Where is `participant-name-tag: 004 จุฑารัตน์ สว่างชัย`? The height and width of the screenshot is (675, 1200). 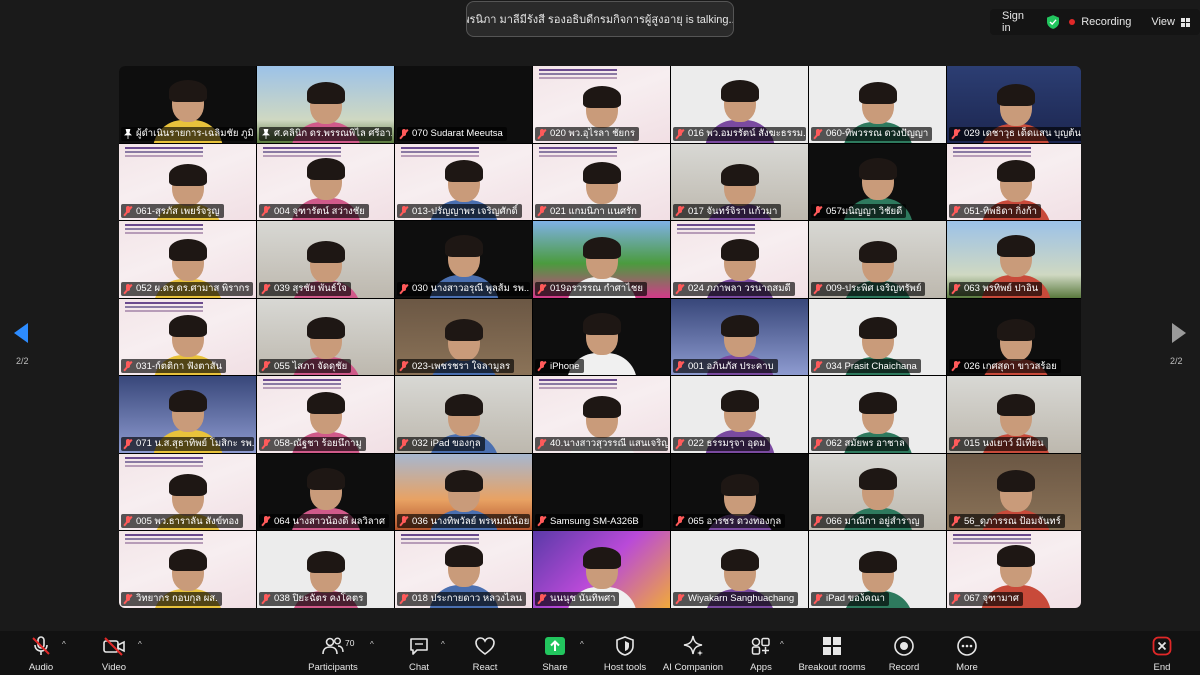 participant-name-tag: 004 จุฑารัตน์ สว่างชัย is located at coordinates (314, 211).